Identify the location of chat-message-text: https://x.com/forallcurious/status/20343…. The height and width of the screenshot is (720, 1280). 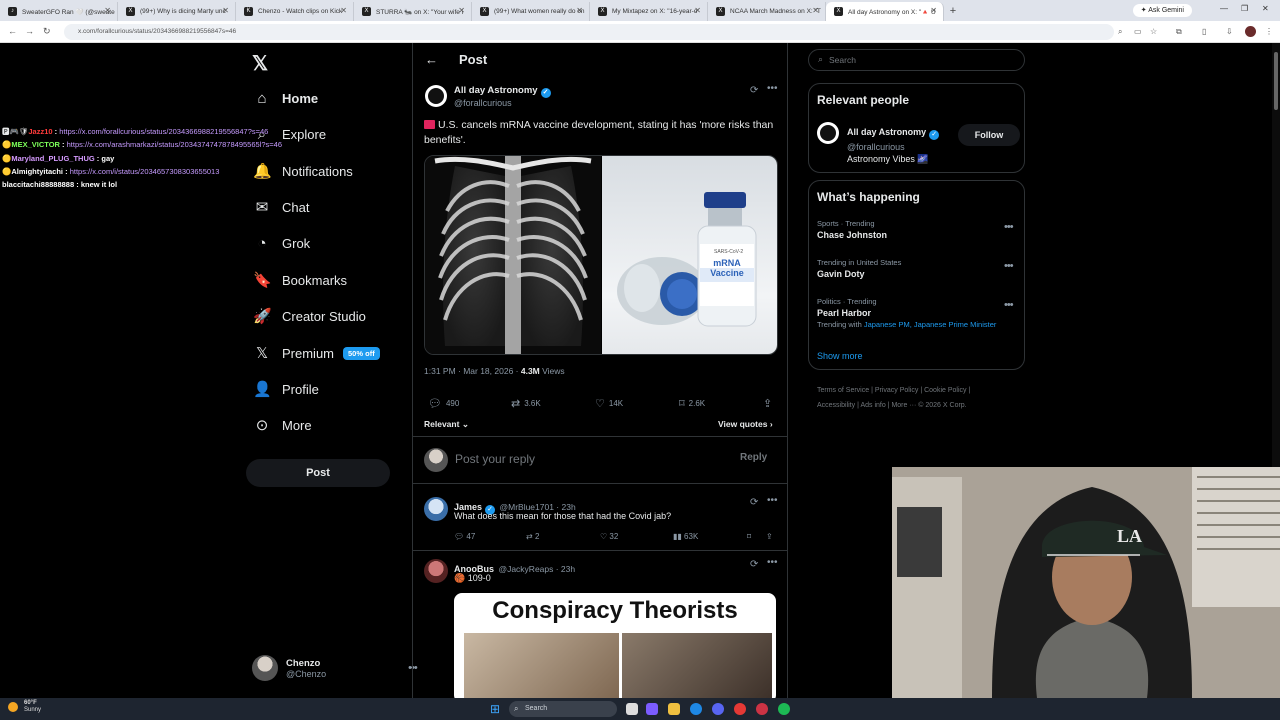
(163, 131).